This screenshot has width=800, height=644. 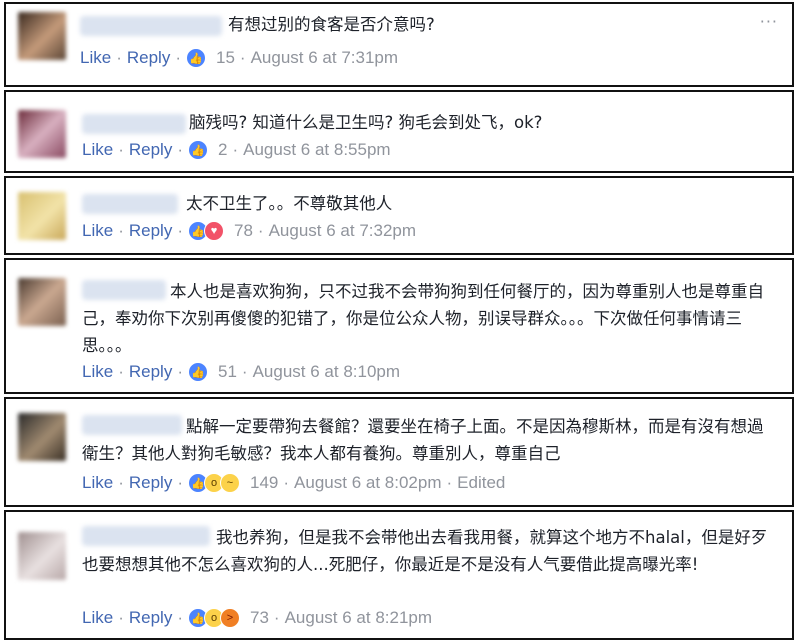 I want to click on comment-text: 太不卫生了。。不尊敬其他人, so click(x=289, y=203).